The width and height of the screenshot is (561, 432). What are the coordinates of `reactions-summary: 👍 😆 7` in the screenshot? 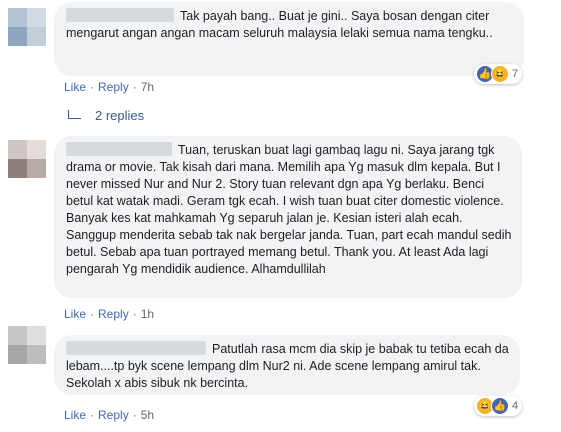 It's located at (498, 74).